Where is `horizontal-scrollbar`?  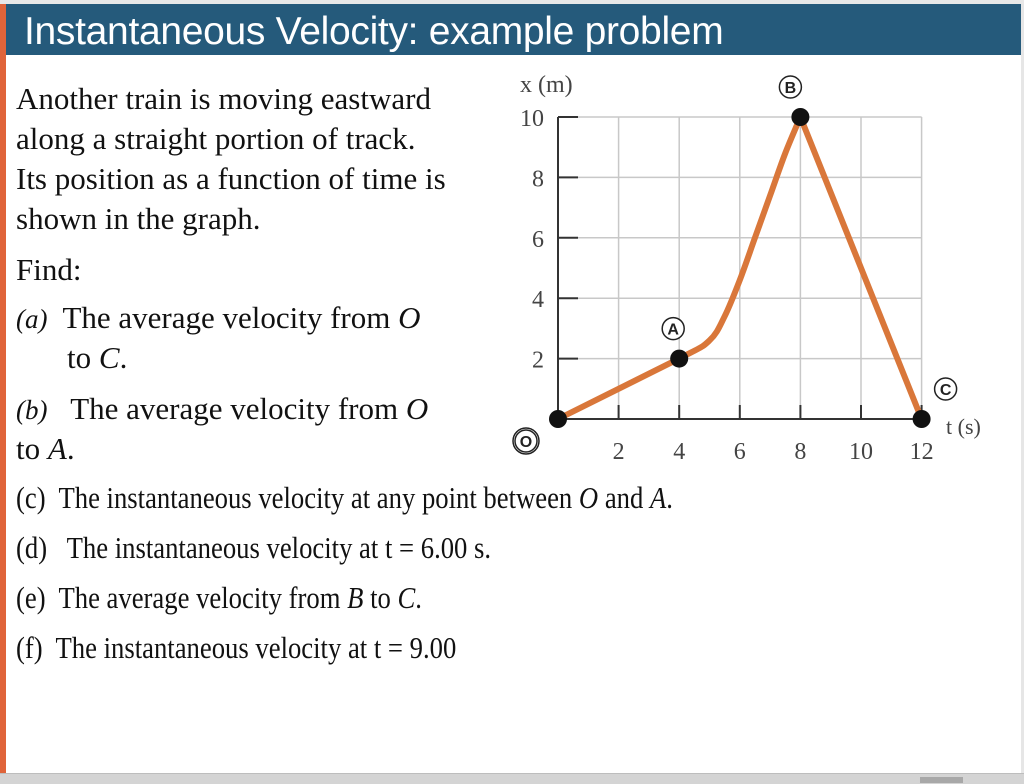
horizontal-scrollbar is located at coordinates (512, 778).